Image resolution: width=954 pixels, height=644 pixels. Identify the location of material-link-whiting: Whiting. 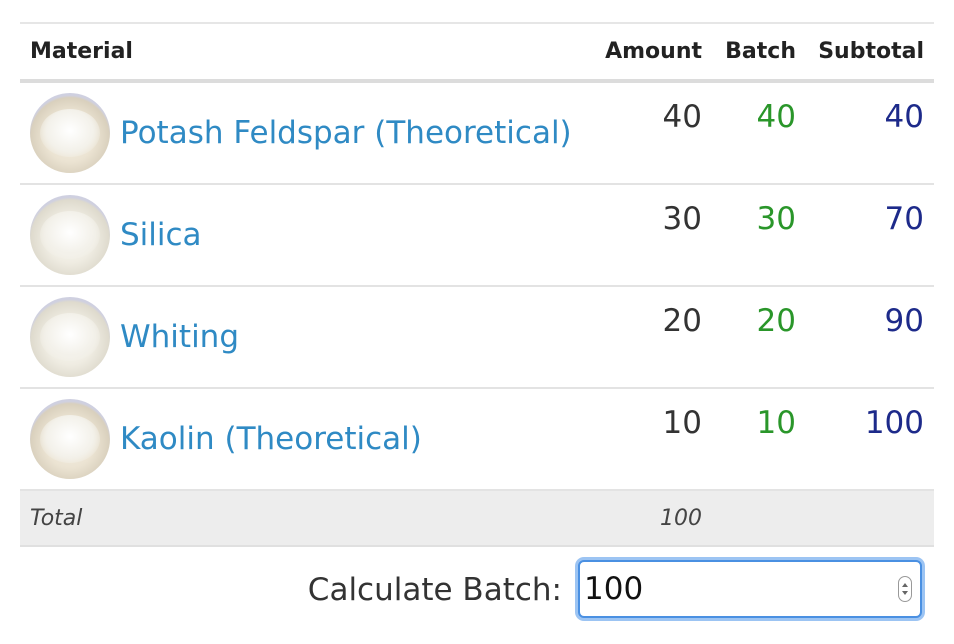
(179, 337).